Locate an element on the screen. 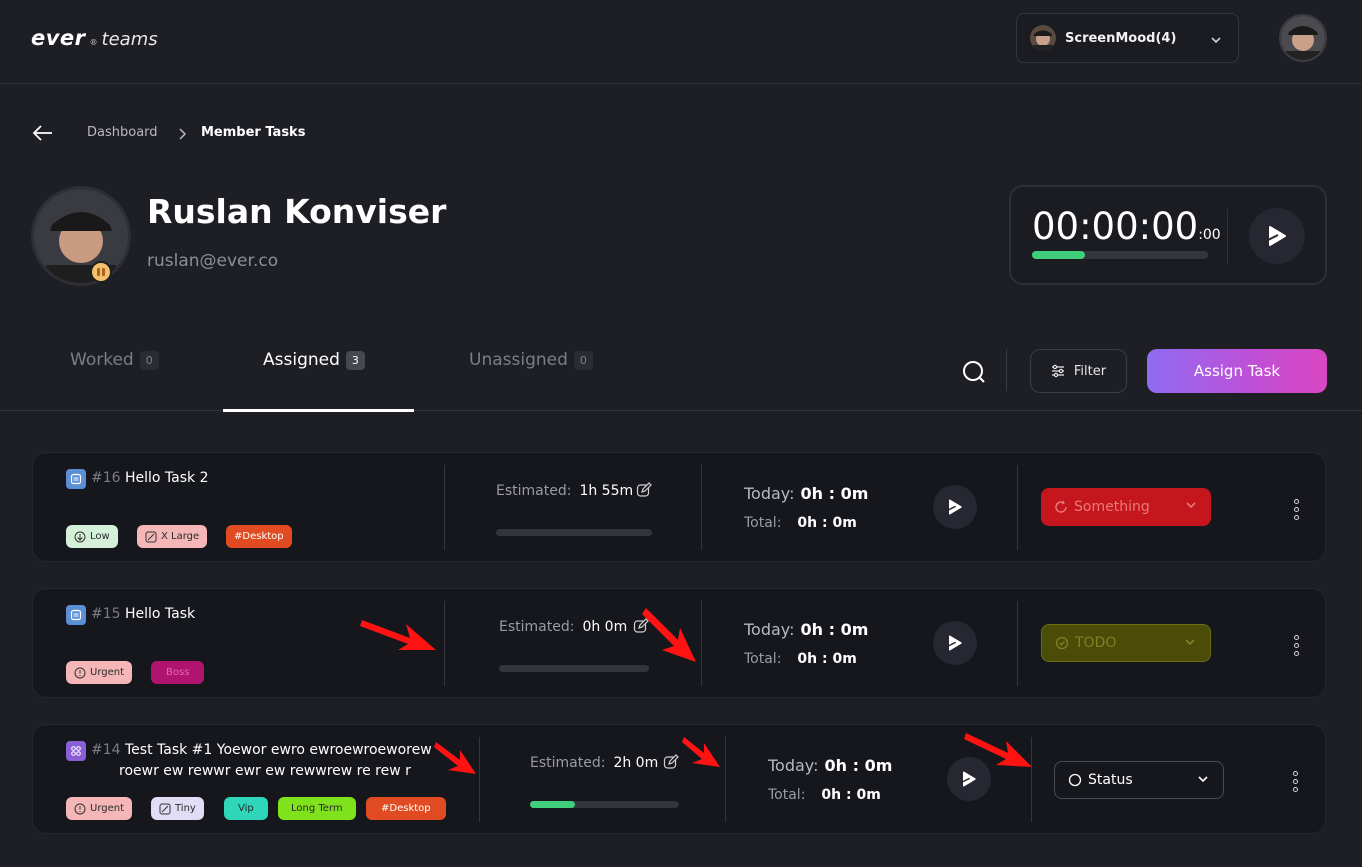 Image resolution: width=1362 pixels, height=867 pixels. breadcrumb-dashboard: Dashboard is located at coordinates (122, 132).